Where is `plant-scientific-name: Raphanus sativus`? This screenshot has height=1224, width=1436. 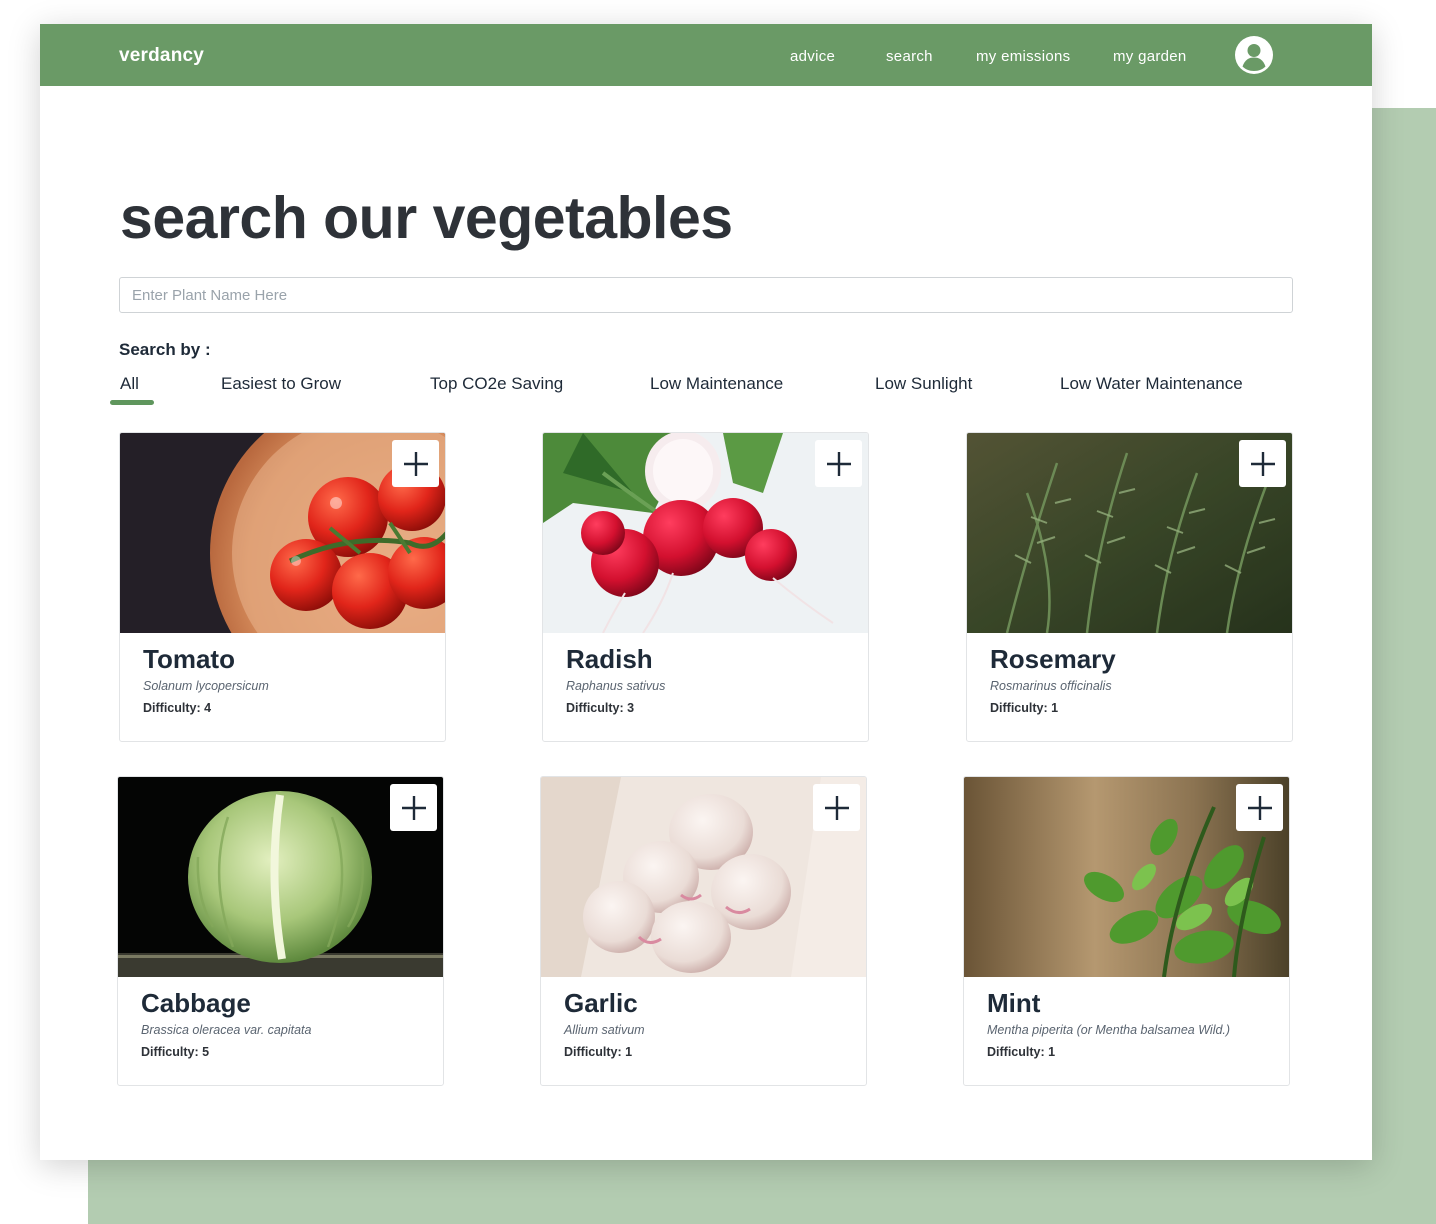
plant-scientific-name: Raphanus sativus is located at coordinates (616, 686).